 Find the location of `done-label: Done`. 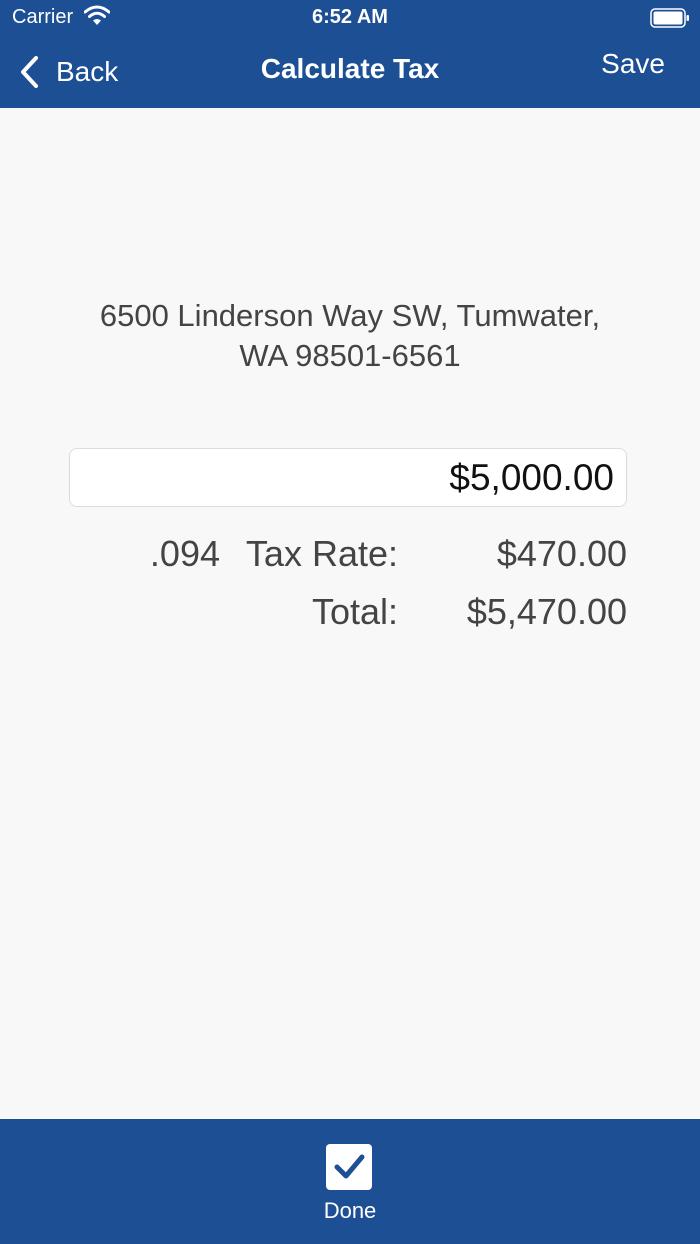

done-label: Done is located at coordinates (350, 1210).